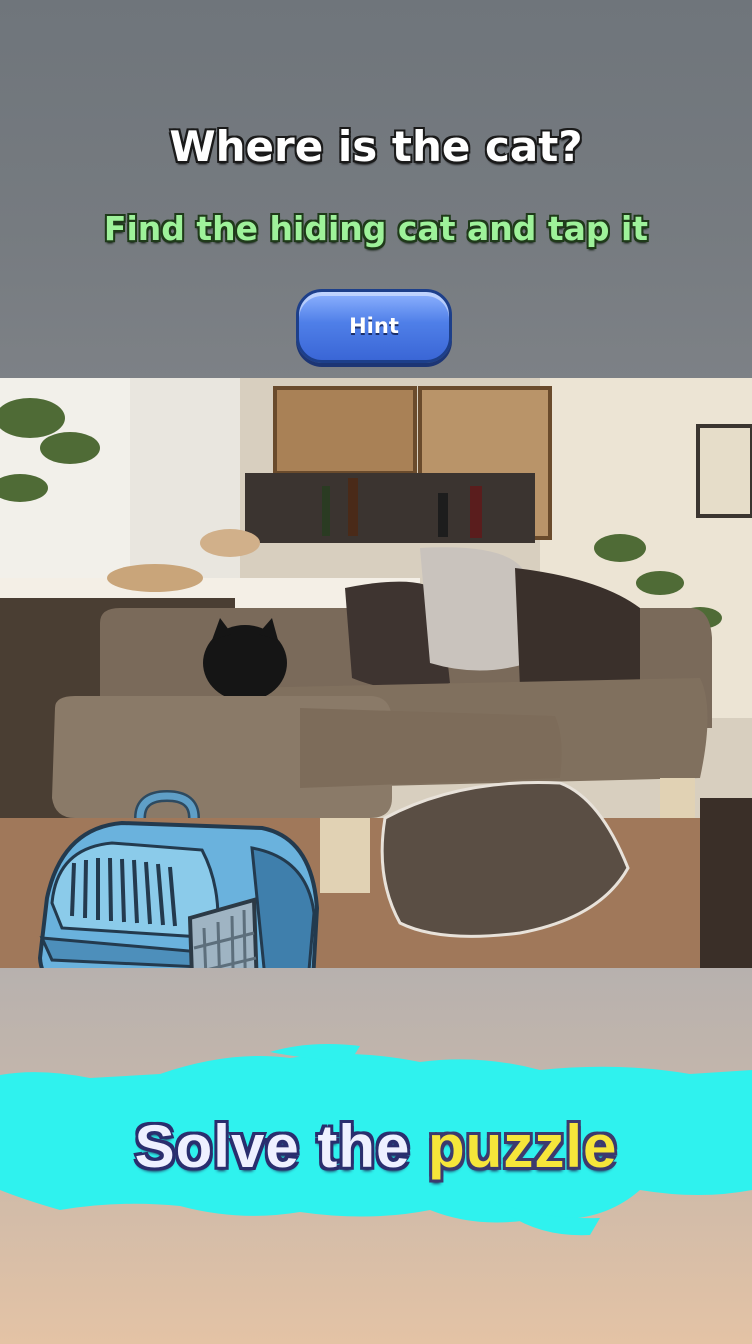 This screenshot has height=1344, width=752. I want to click on hint-button-label: Hint, so click(374, 326).